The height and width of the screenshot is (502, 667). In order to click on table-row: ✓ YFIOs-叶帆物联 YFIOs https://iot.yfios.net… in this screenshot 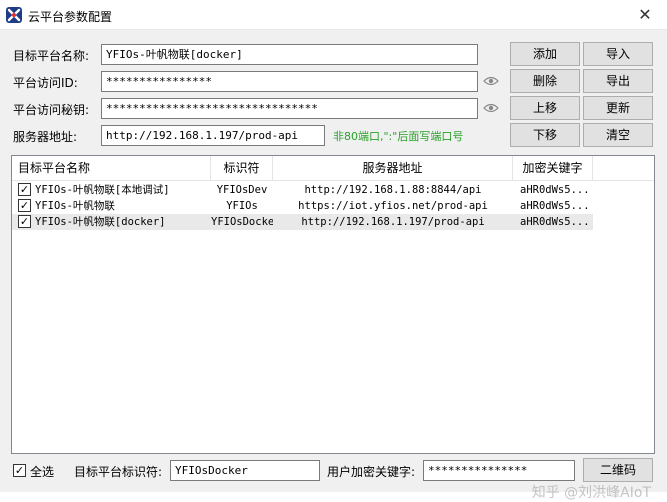, I will do `click(333, 206)`.